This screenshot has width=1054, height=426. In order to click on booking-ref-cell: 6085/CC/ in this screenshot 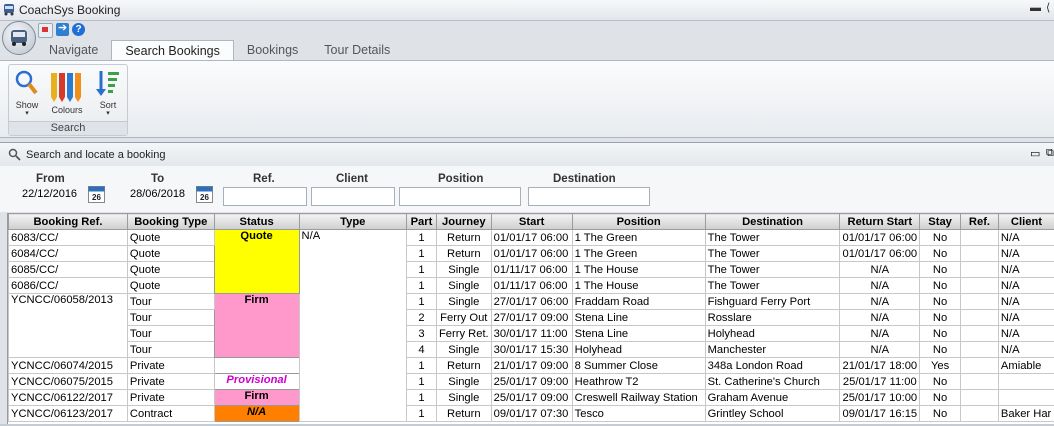, I will do `click(68, 269)`.